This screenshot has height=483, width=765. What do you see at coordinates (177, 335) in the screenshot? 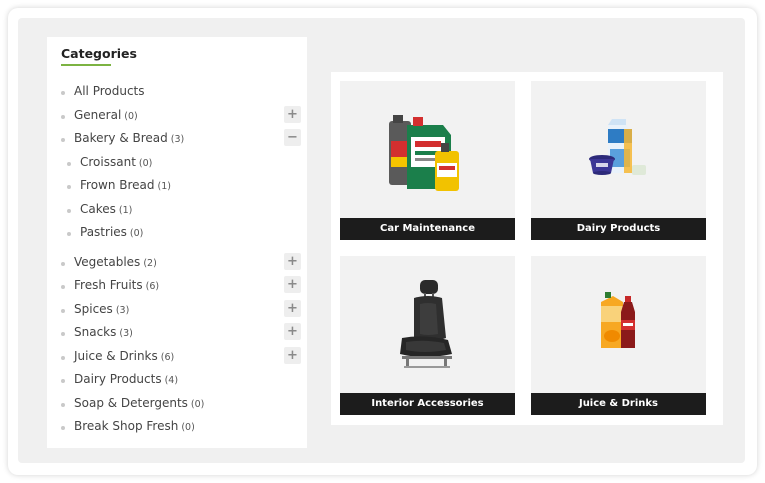
I see `category-item: Snacks (3) +` at bounding box center [177, 335].